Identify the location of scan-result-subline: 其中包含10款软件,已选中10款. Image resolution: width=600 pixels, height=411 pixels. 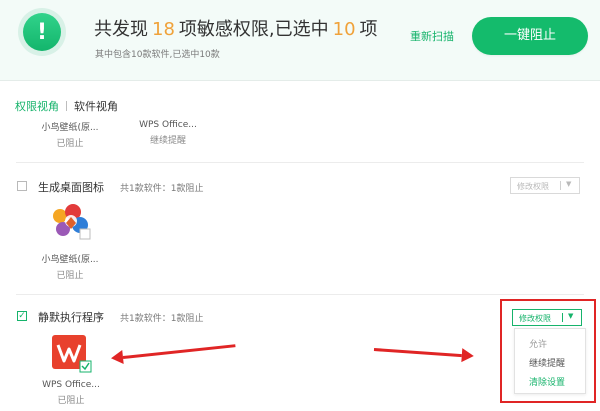
(157, 55).